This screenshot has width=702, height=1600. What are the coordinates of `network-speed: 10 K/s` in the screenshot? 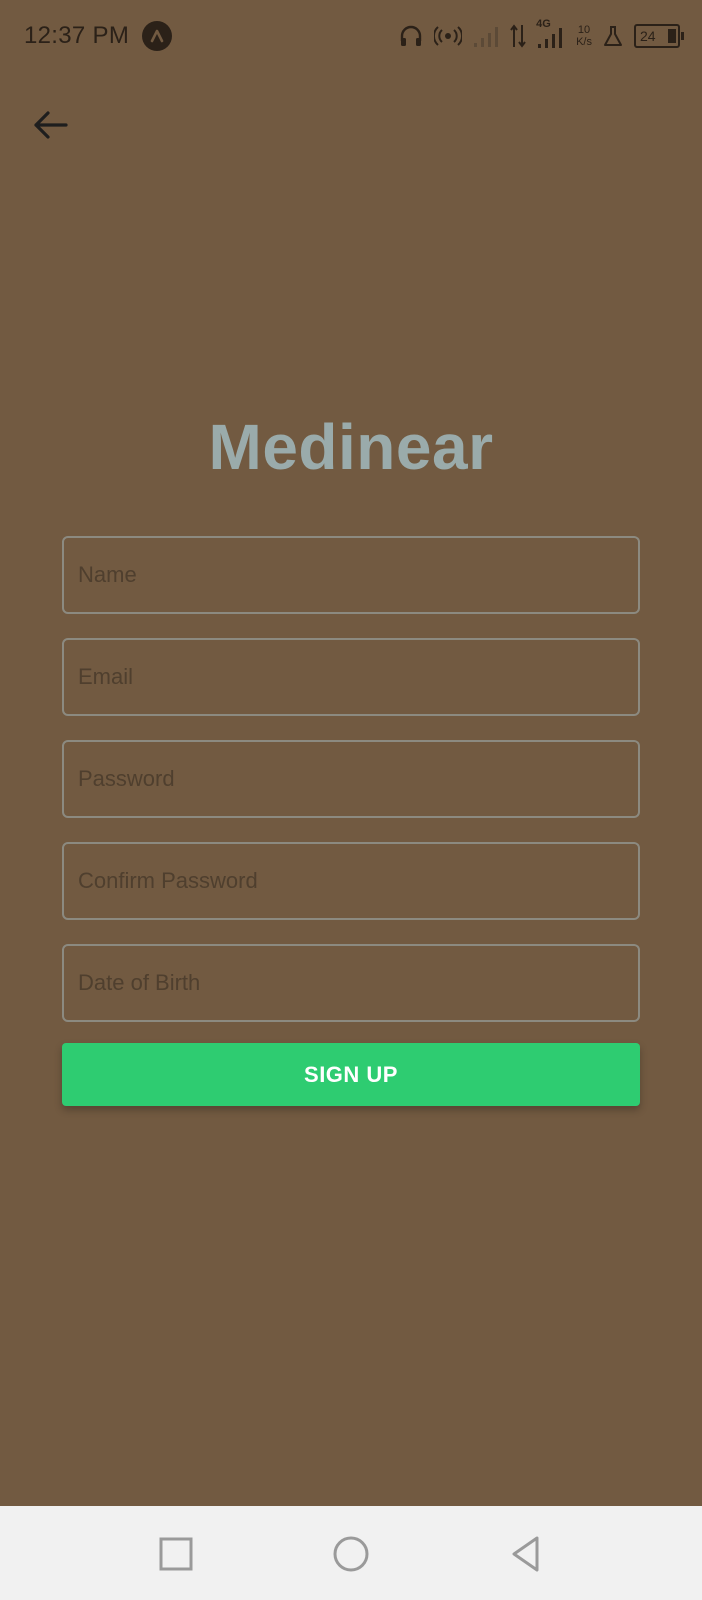 It's located at (584, 36).